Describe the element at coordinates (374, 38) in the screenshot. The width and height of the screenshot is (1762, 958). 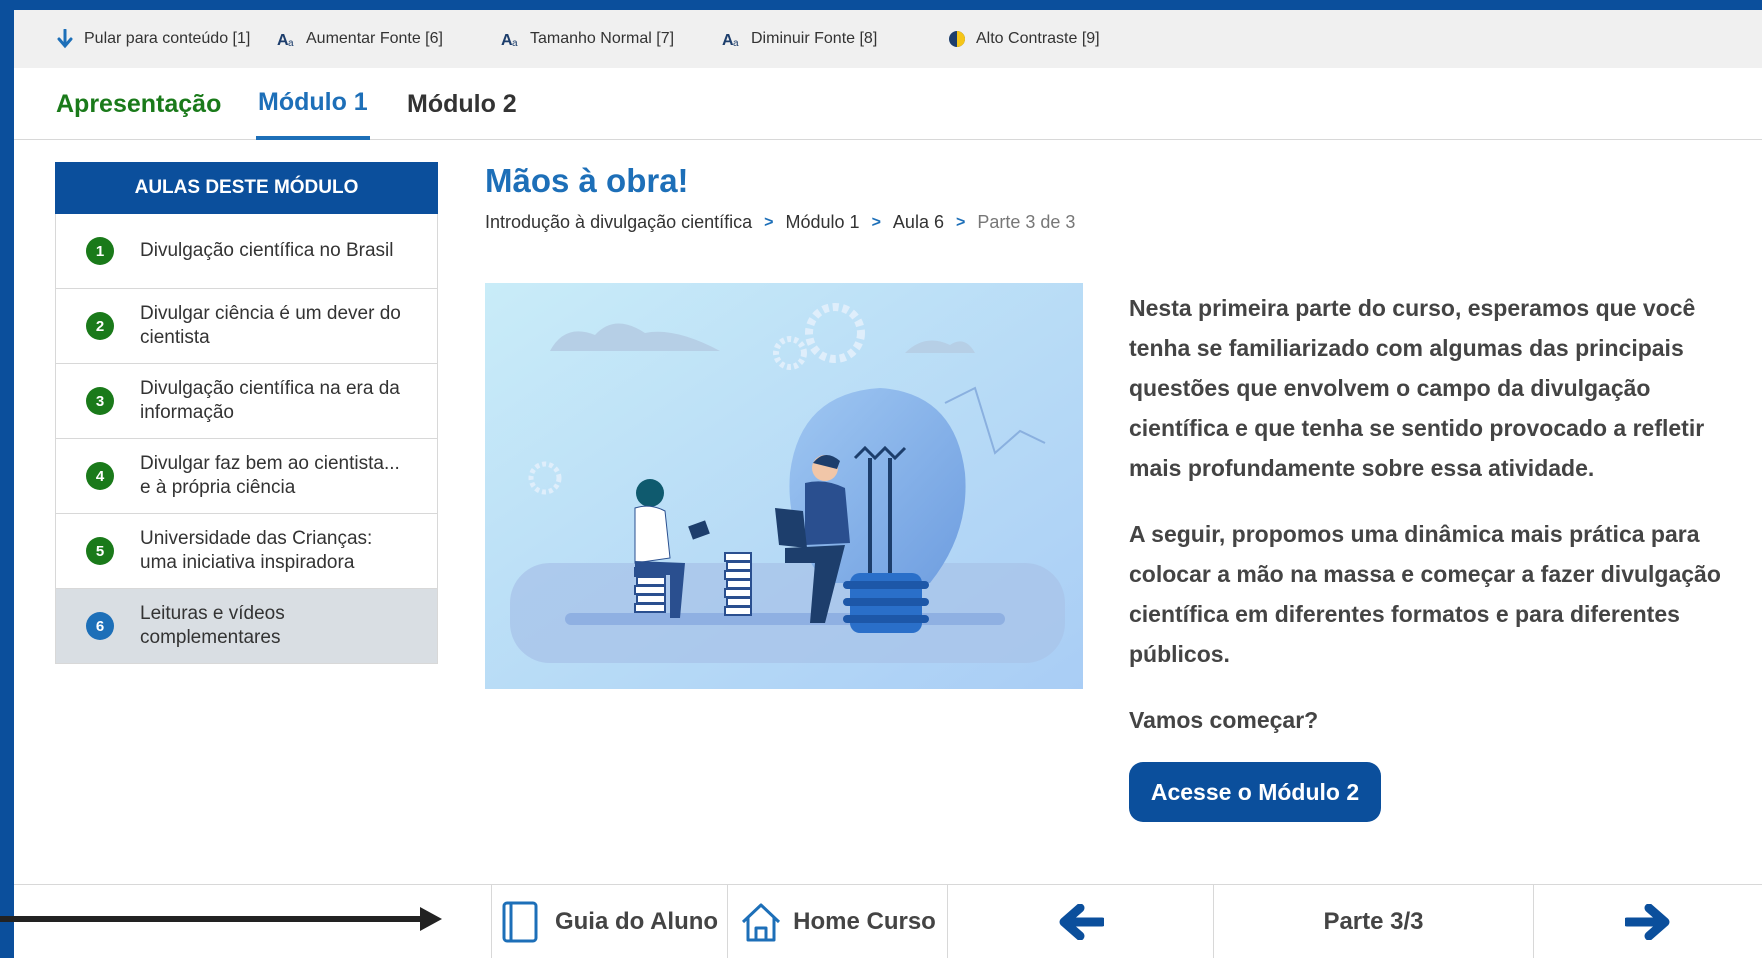
I see `increase-font-label: Aumentar Fonte [6]` at that location.